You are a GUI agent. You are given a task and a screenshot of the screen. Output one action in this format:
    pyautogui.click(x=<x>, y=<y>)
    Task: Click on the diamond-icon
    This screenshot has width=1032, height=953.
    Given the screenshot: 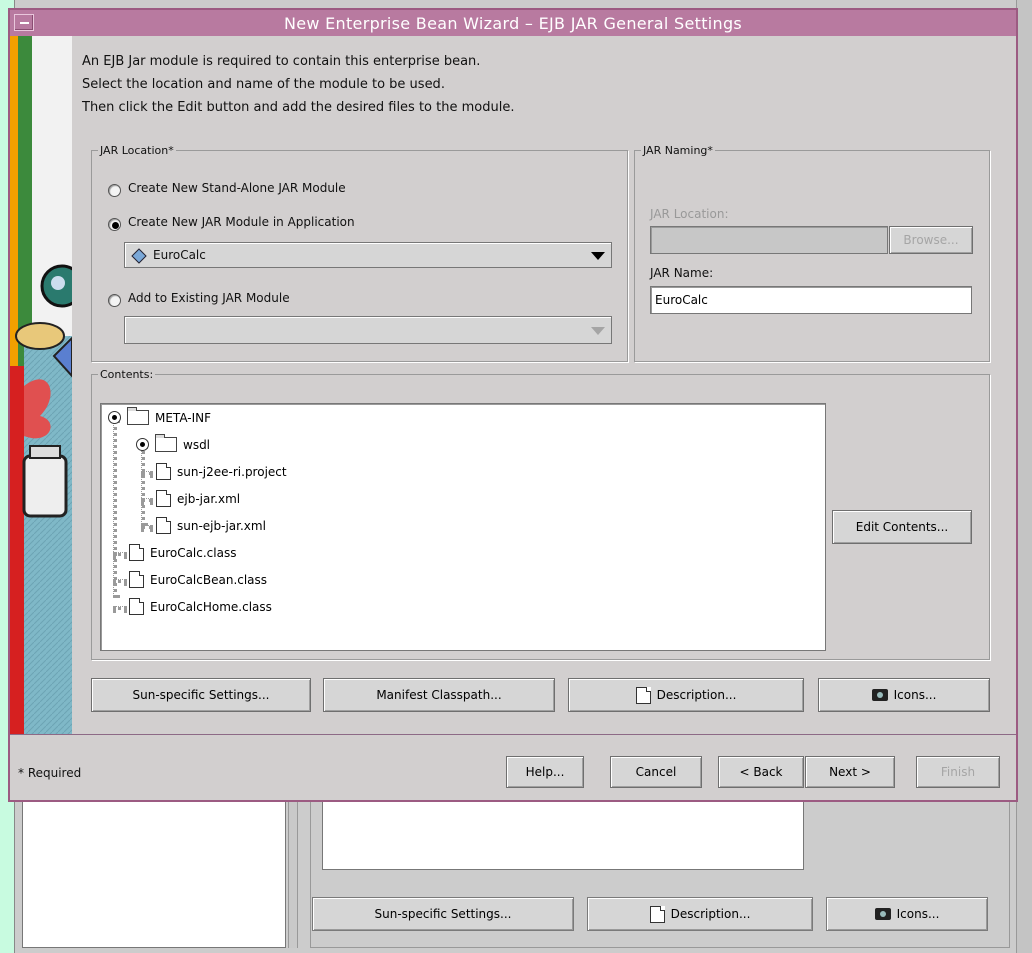 What is the action you would take?
    pyautogui.click(x=139, y=256)
    